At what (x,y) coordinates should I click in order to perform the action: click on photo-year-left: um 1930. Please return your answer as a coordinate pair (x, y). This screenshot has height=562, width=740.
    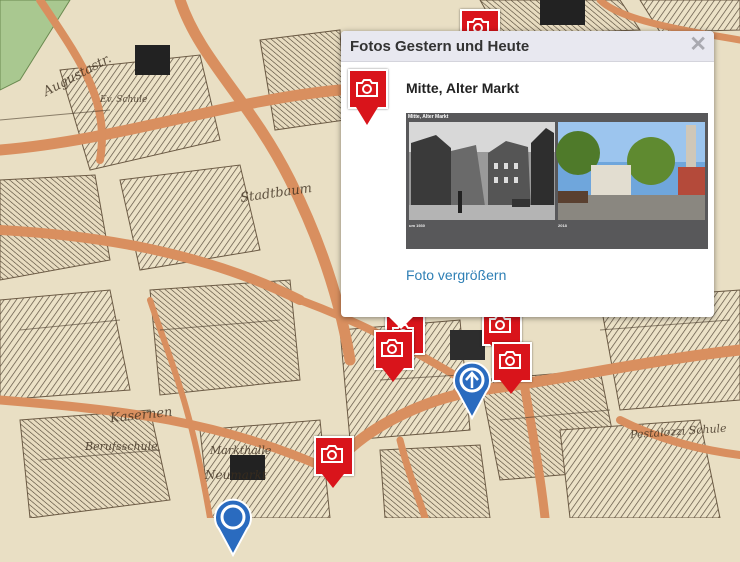
    Looking at the image, I should click on (417, 225).